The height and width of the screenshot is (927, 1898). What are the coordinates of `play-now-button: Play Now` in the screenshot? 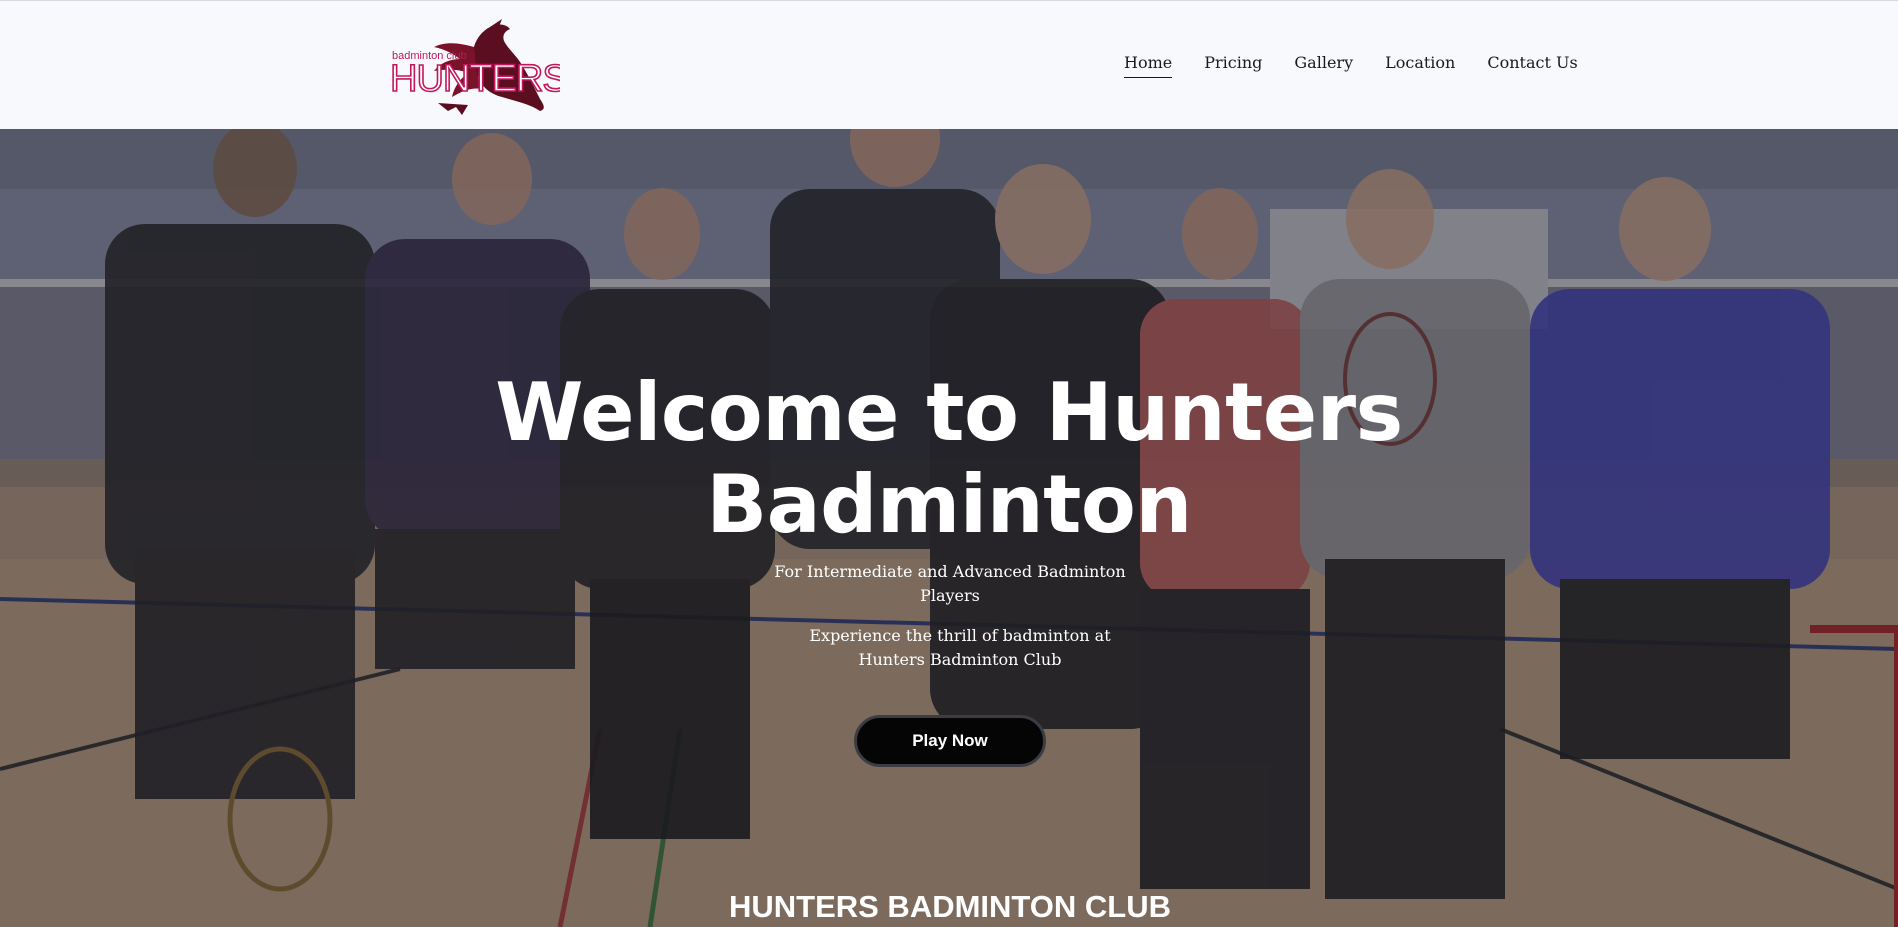 It's located at (950, 741).